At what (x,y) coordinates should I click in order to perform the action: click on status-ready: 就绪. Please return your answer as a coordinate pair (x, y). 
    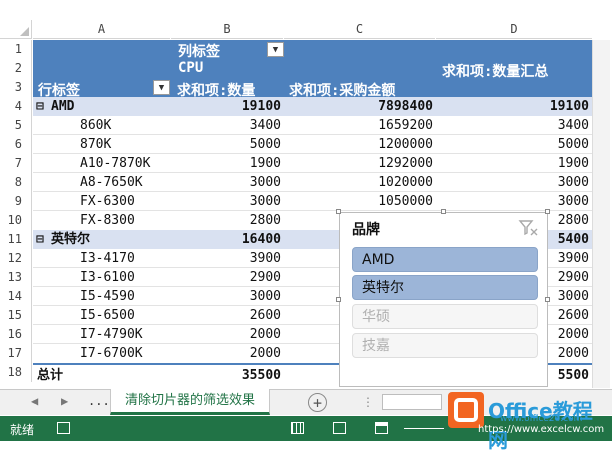
    Looking at the image, I should click on (22, 430).